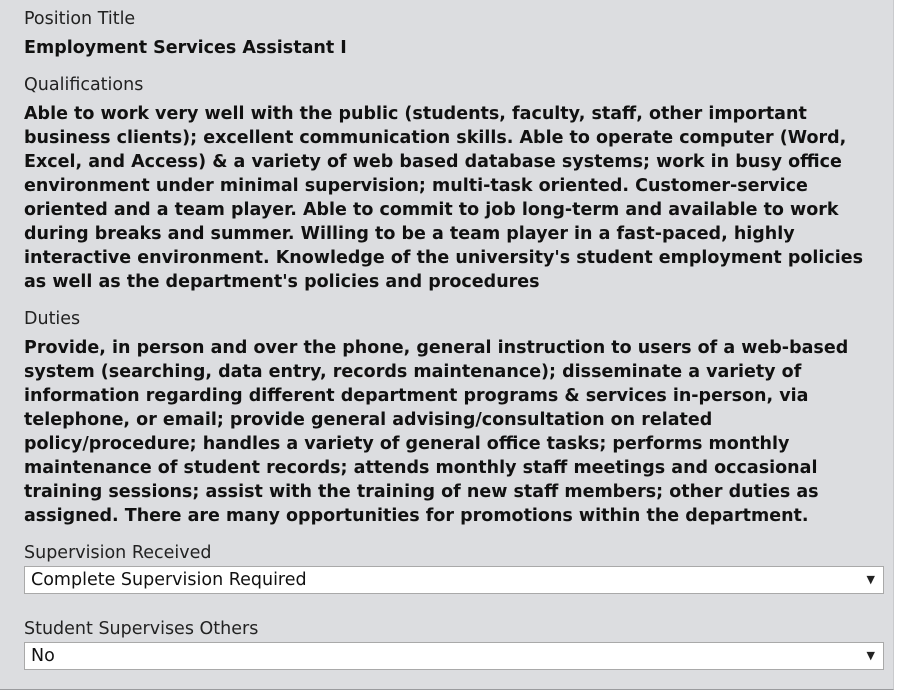 The height and width of the screenshot is (692, 905). I want to click on position-title-value: Employment Services Assistant I, so click(185, 48).